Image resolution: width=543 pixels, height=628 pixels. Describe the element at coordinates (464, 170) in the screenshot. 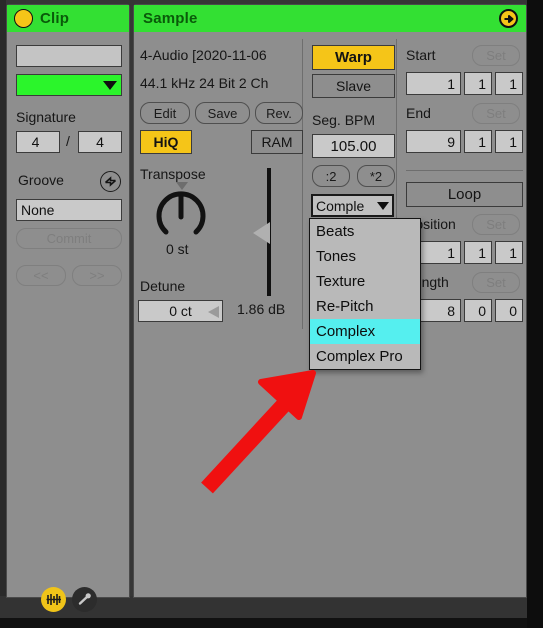

I see `region-divider` at that location.